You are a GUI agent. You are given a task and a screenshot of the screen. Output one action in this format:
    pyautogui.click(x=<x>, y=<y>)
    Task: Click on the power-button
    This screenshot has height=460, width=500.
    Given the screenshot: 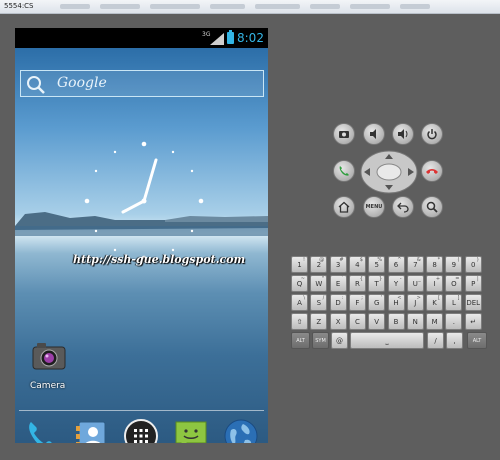 What is the action you would take?
    pyautogui.click(x=432, y=134)
    